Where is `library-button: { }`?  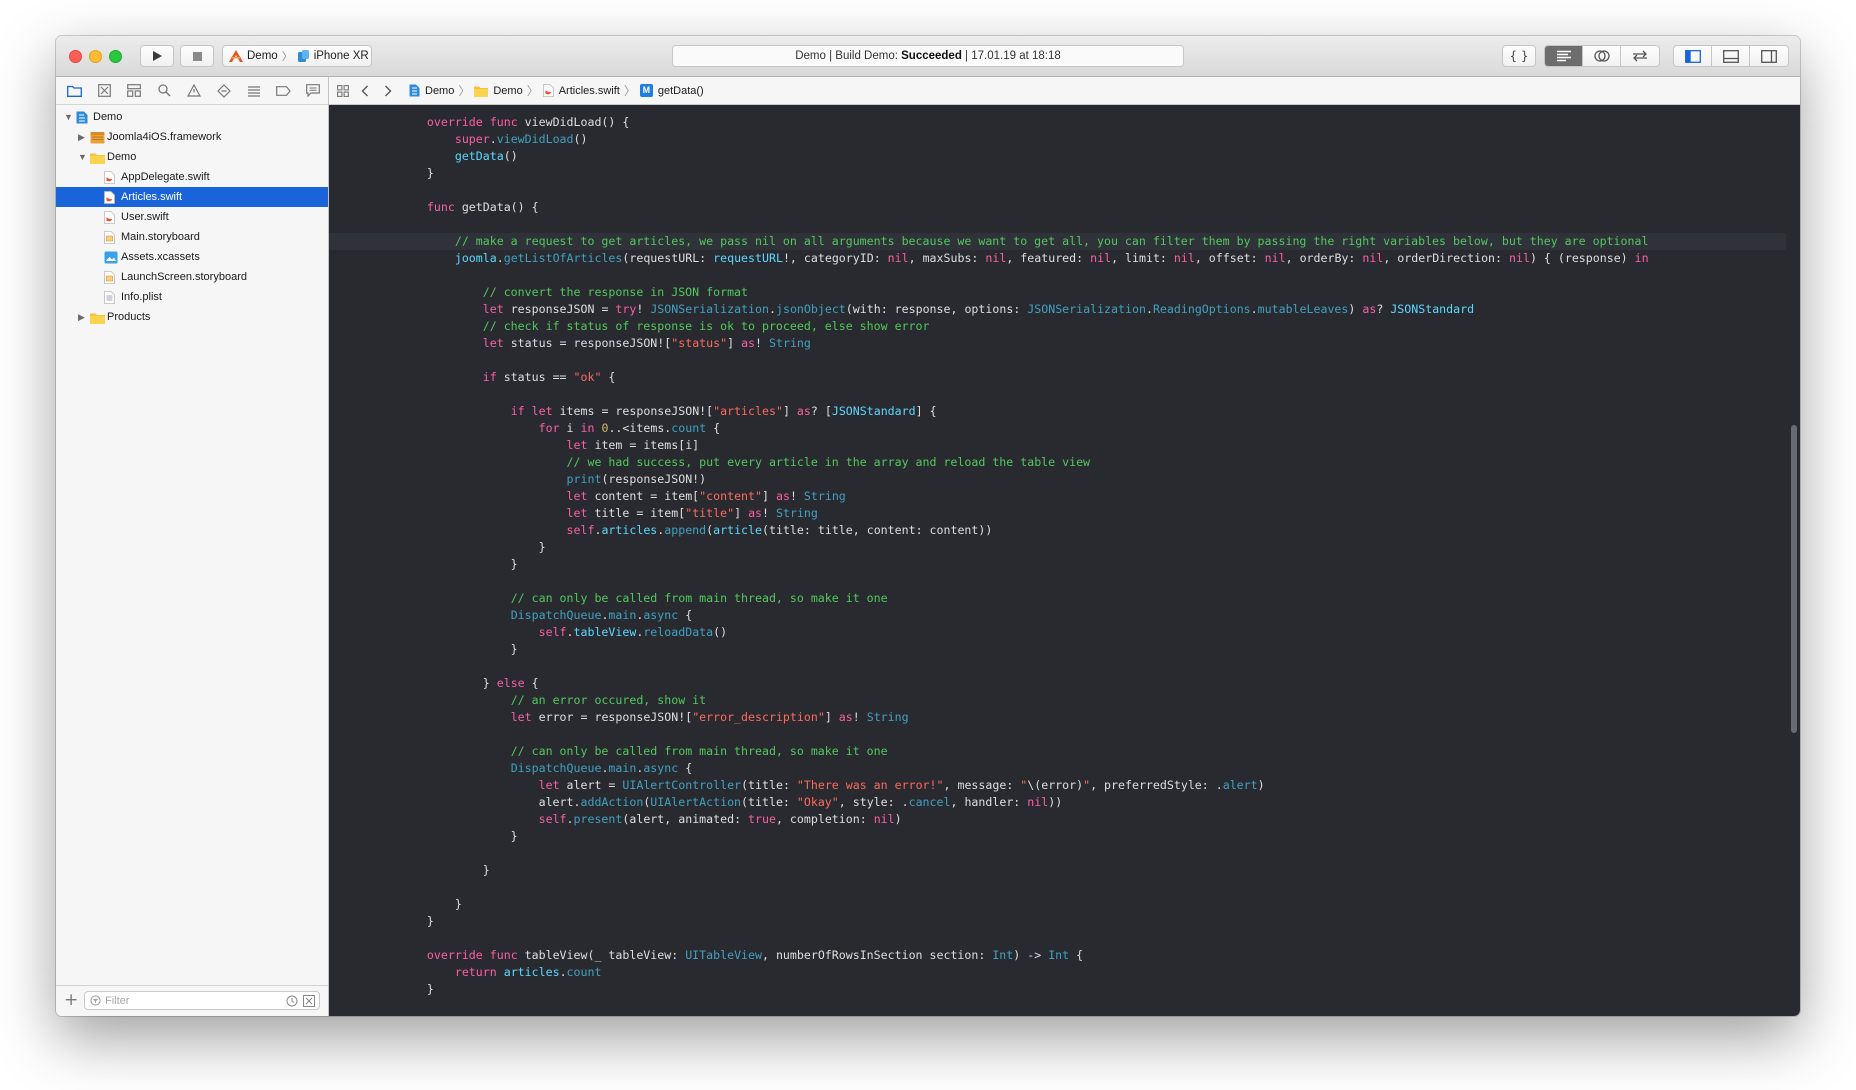
library-button: { } is located at coordinates (1519, 56).